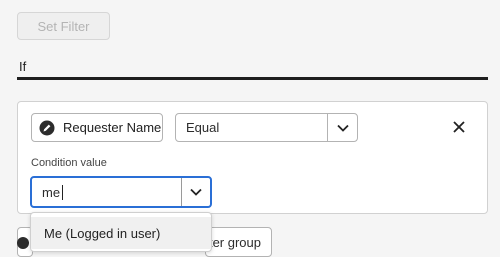 The height and width of the screenshot is (257, 500). Describe the element at coordinates (23, 66) in the screenshot. I see `if-label: If` at that location.